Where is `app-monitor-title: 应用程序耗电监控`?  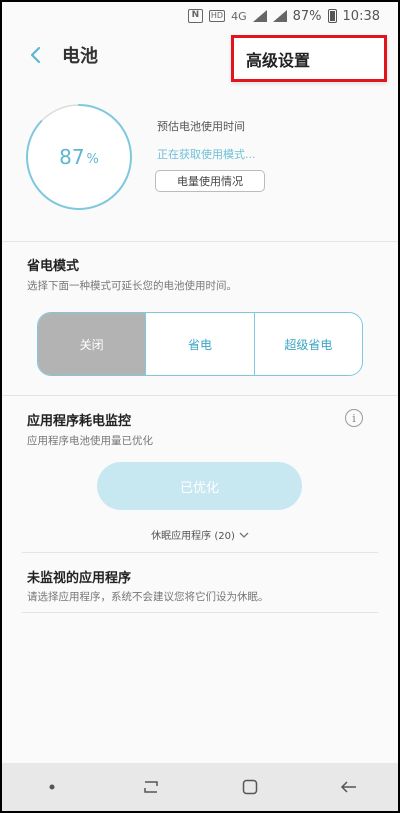 app-monitor-title: 应用程序耗电监控 is located at coordinates (79, 421).